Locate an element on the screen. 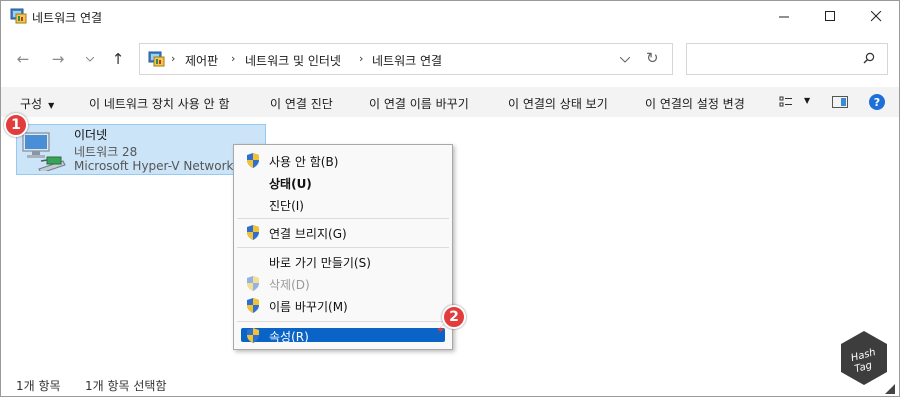 Image resolution: width=900 pixels, height=397 pixels. minimize-button is located at coordinates (784, 16).